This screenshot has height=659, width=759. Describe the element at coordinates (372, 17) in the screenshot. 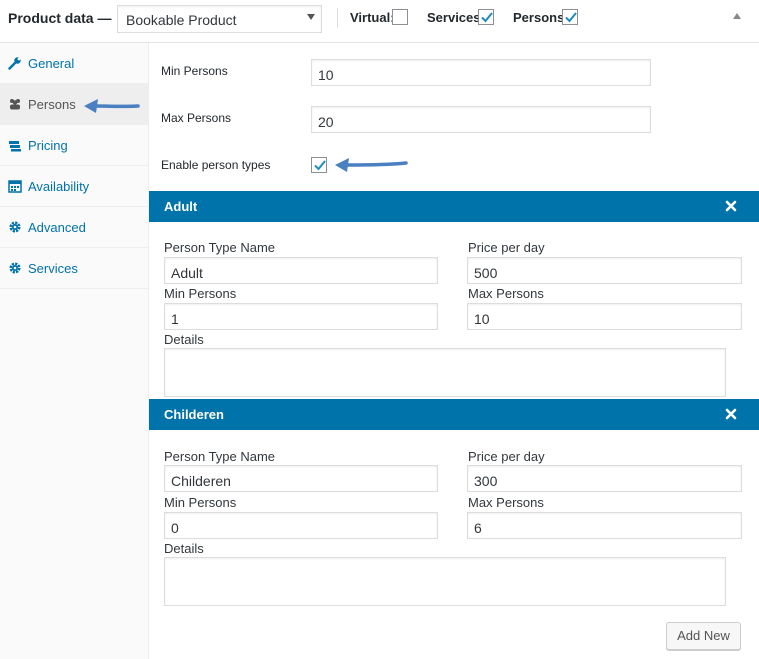

I see `virtual-label: Virtual:` at that location.